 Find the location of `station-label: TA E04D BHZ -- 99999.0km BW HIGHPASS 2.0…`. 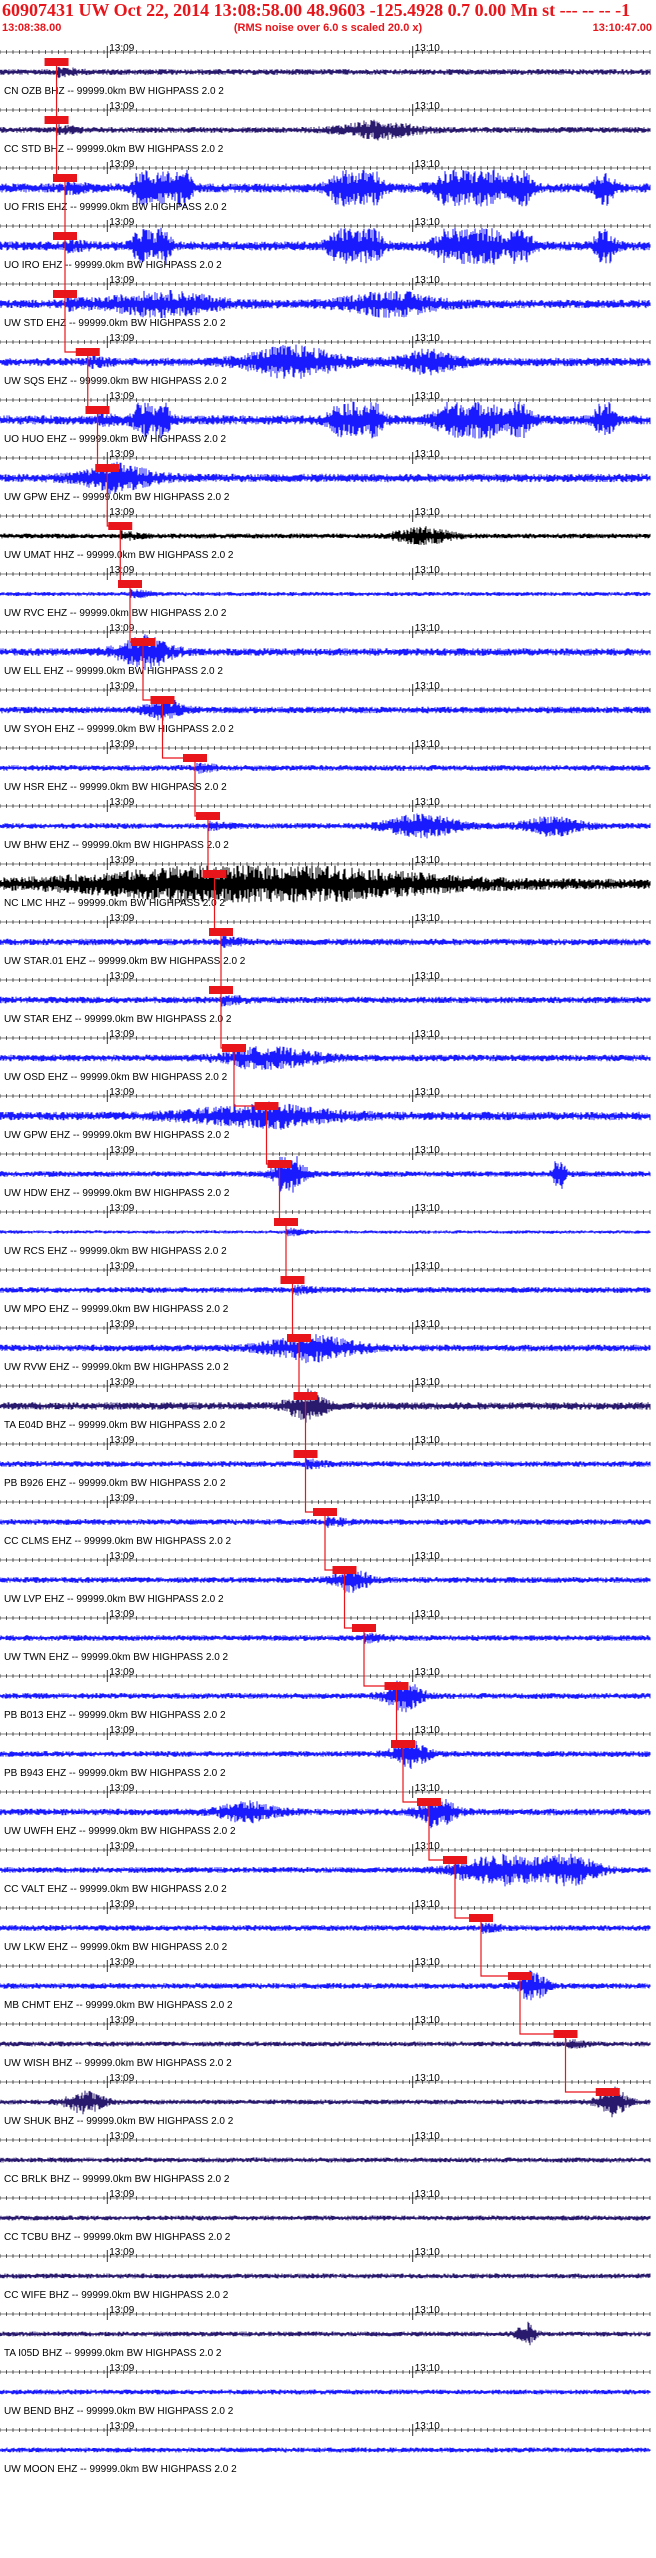

station-label: TA E04D BHZ -- 99999.0km BW HIGHPASS 2.0… is located at coordinates (115, 1425).